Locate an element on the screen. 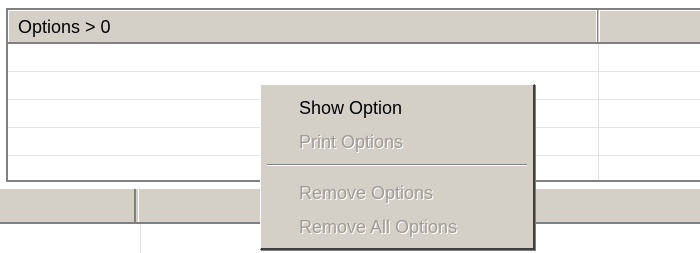  column-header-title: Options > 0 is located at coordinates (64, 27).